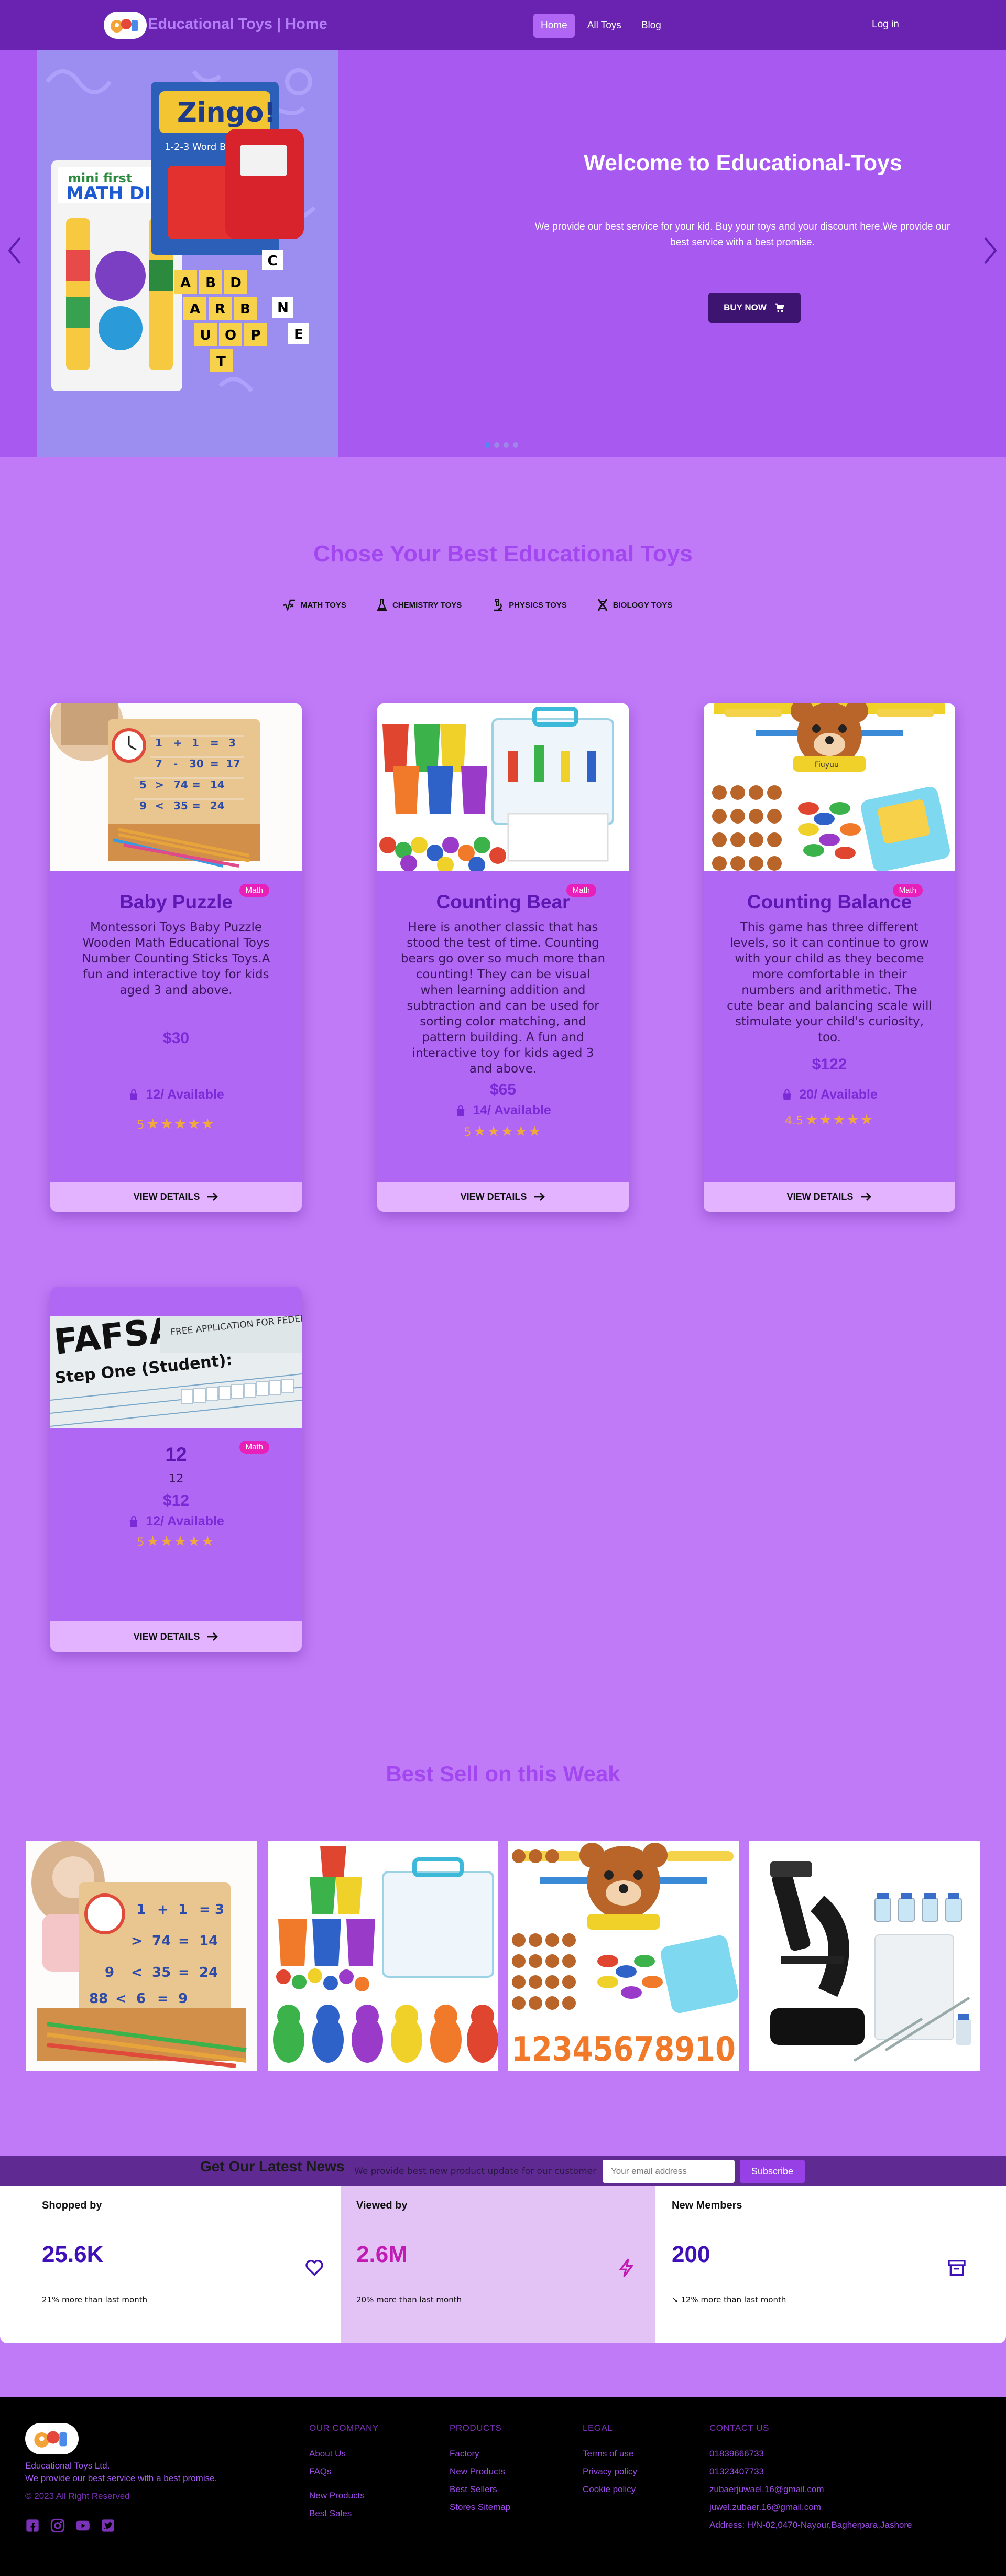 This screenshot has height=2576, width=1006. I want to click on footer-link: Privacy policy, so click(610, 2472).